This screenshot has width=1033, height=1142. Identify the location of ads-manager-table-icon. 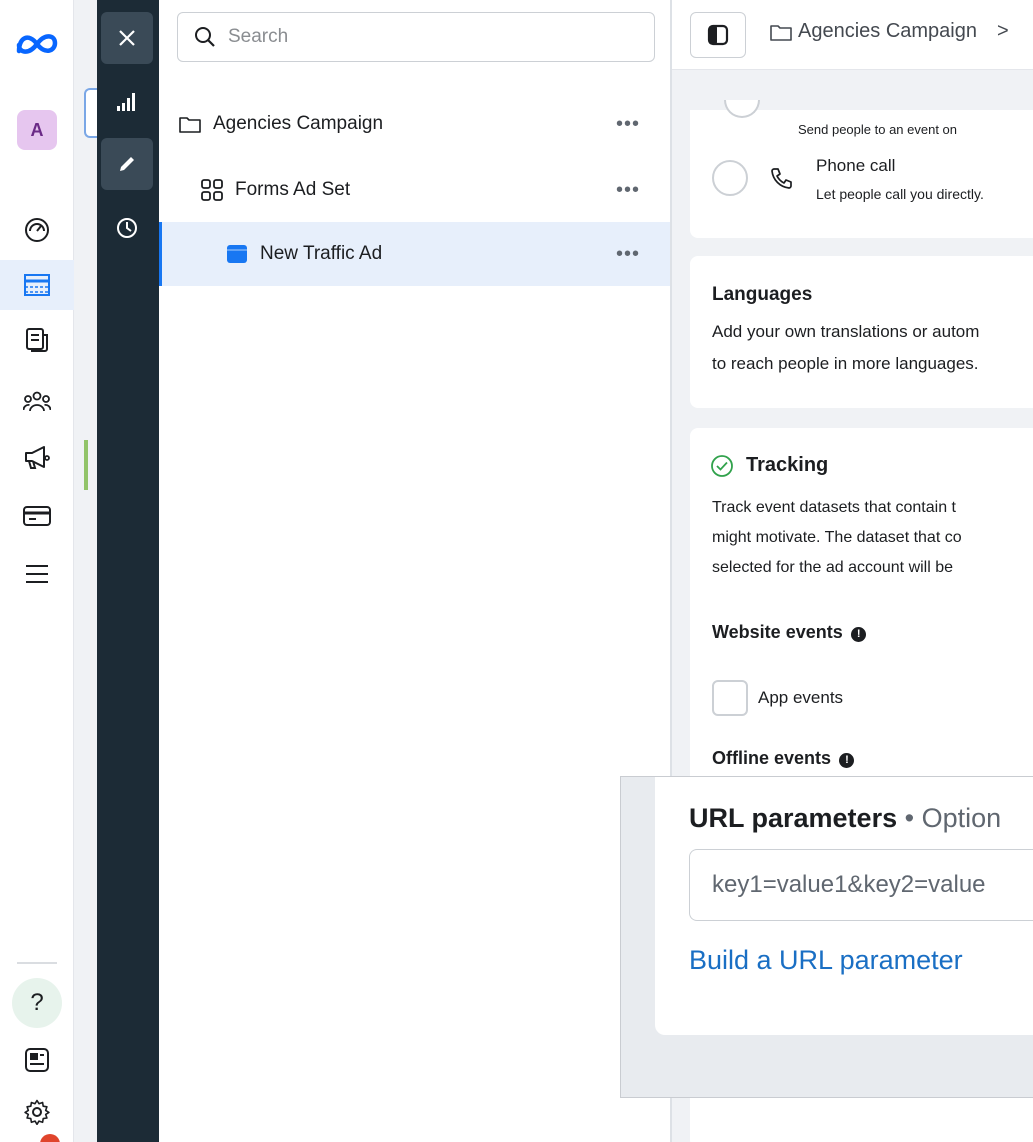
(37, 285).